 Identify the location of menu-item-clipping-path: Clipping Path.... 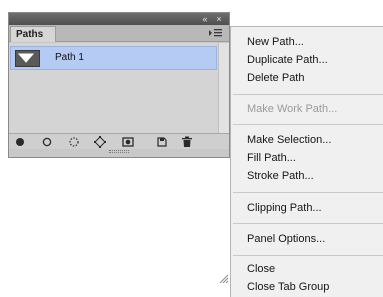
(284, 208).